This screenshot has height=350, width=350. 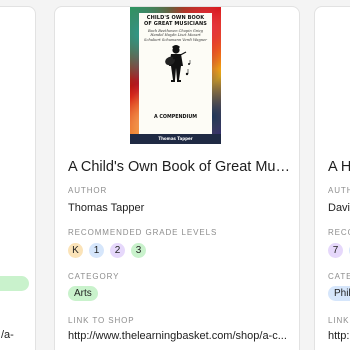 What do you see at coordinates (339, 190) in the screenshot?
I see `author-label: AUTHO` at bounding box center [339, 190].